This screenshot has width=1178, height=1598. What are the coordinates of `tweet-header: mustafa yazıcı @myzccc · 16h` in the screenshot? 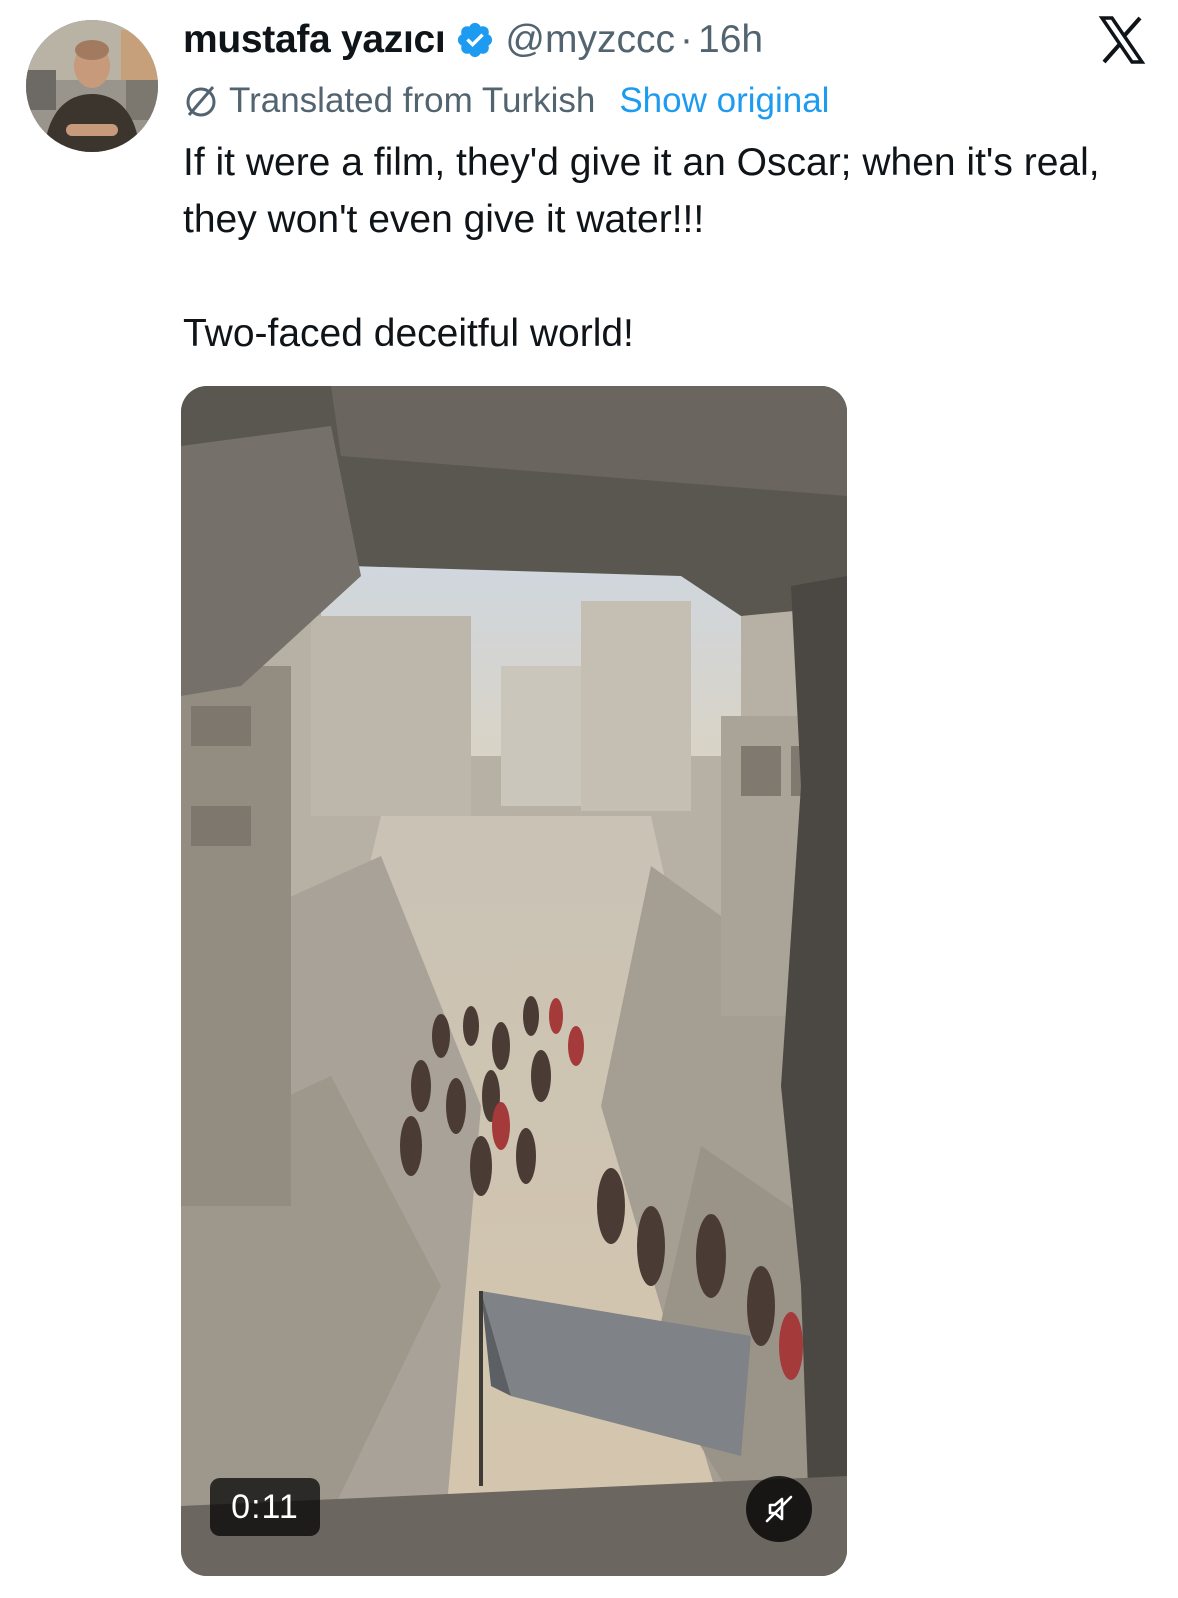 It's located at (473, 40).